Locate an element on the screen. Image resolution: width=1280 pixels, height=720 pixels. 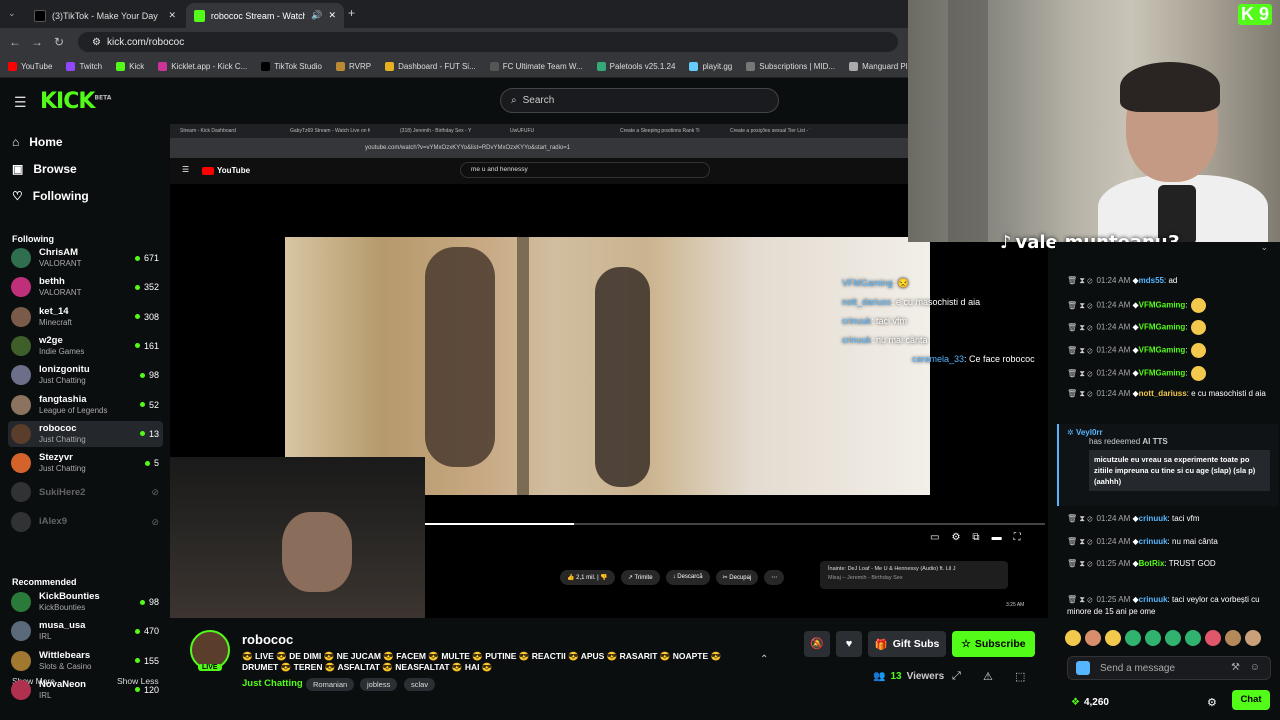
sidebar-channel: Stezyvr Just Chatting 5 is located at coordinates (85, 463).